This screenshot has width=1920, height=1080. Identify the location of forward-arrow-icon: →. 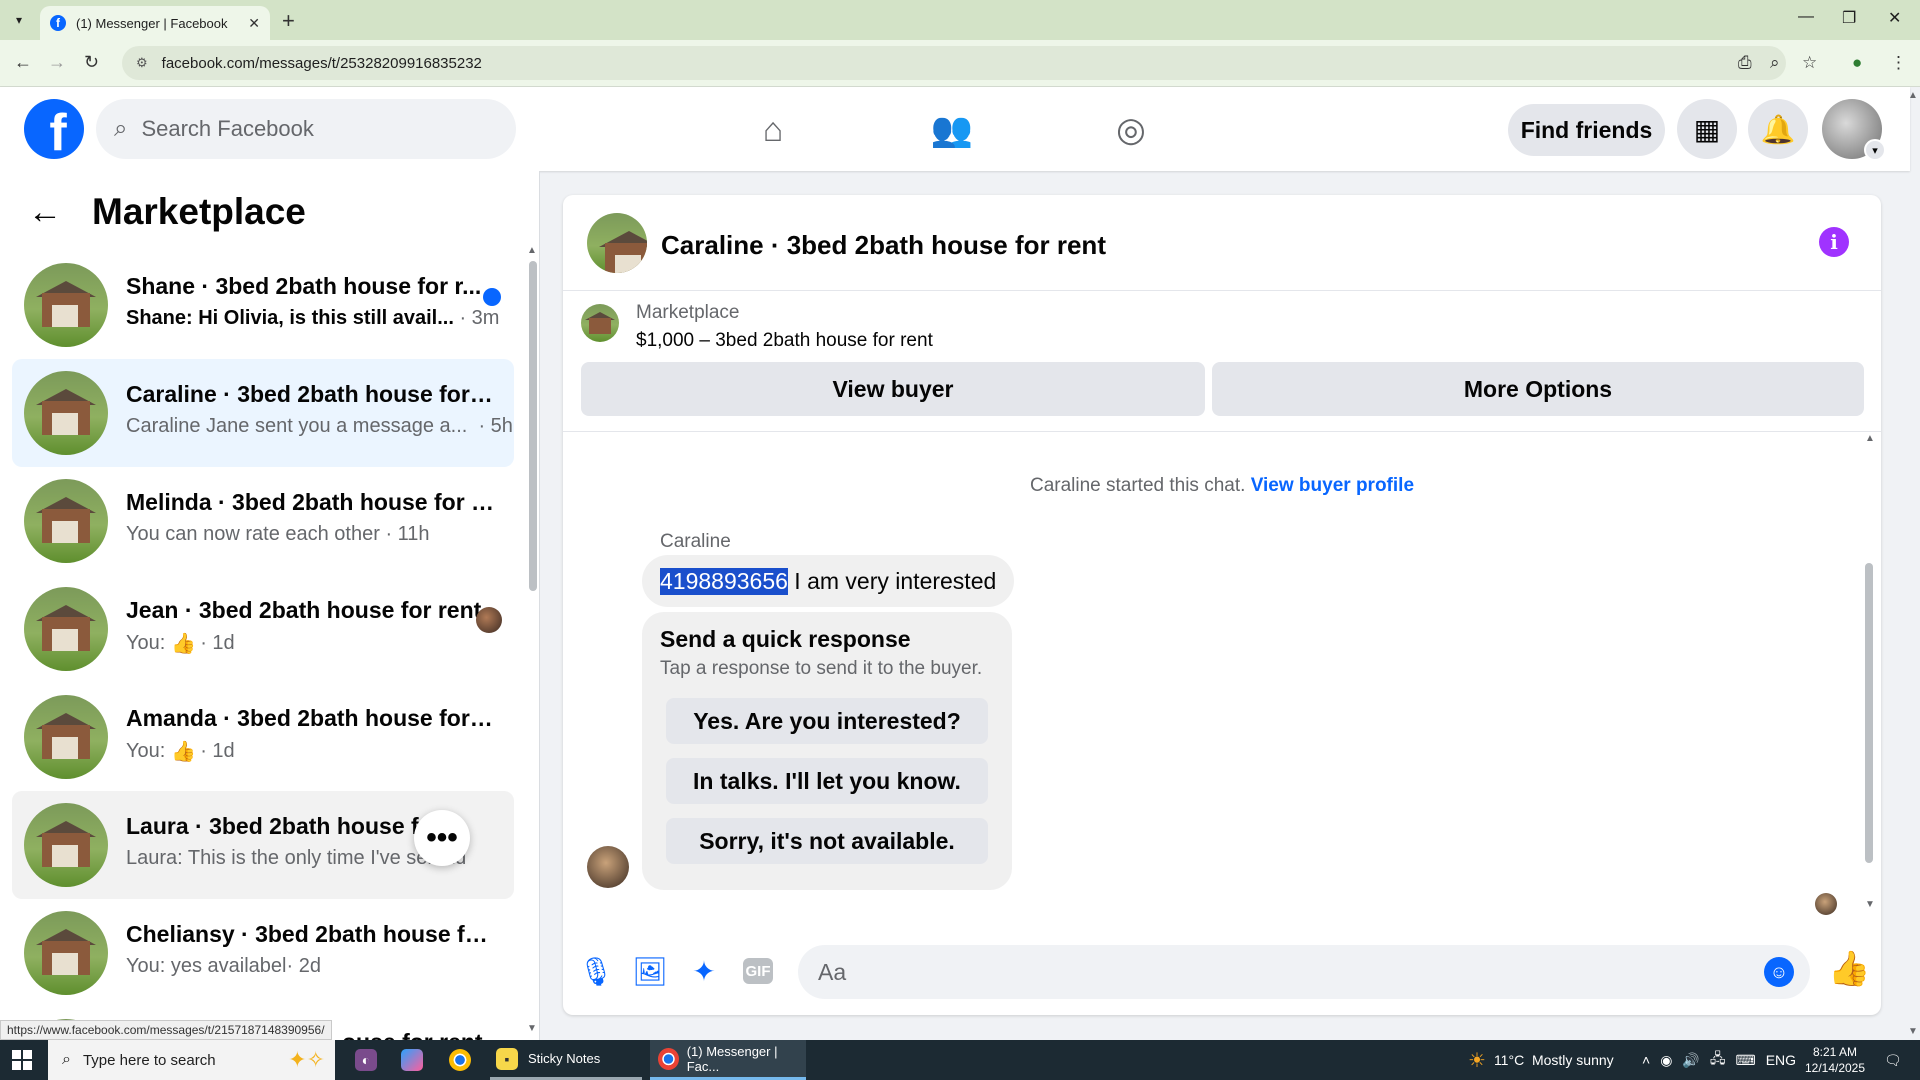
(57, 62).